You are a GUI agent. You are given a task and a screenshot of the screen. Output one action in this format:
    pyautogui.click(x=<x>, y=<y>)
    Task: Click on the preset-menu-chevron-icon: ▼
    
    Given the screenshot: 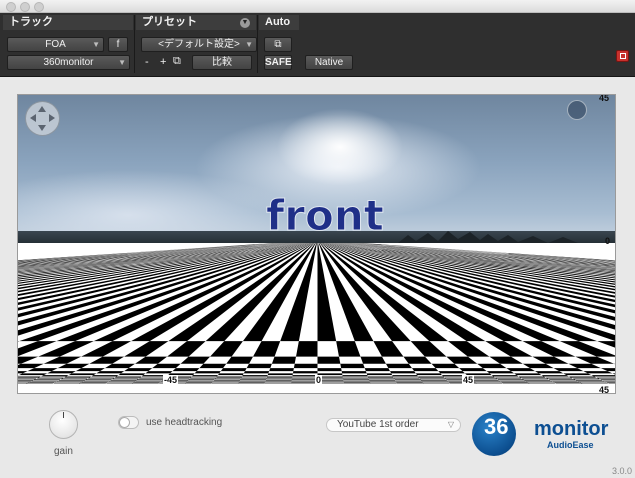 What is the action you would take?
    pyautogui.click(x=245, y=23)
    